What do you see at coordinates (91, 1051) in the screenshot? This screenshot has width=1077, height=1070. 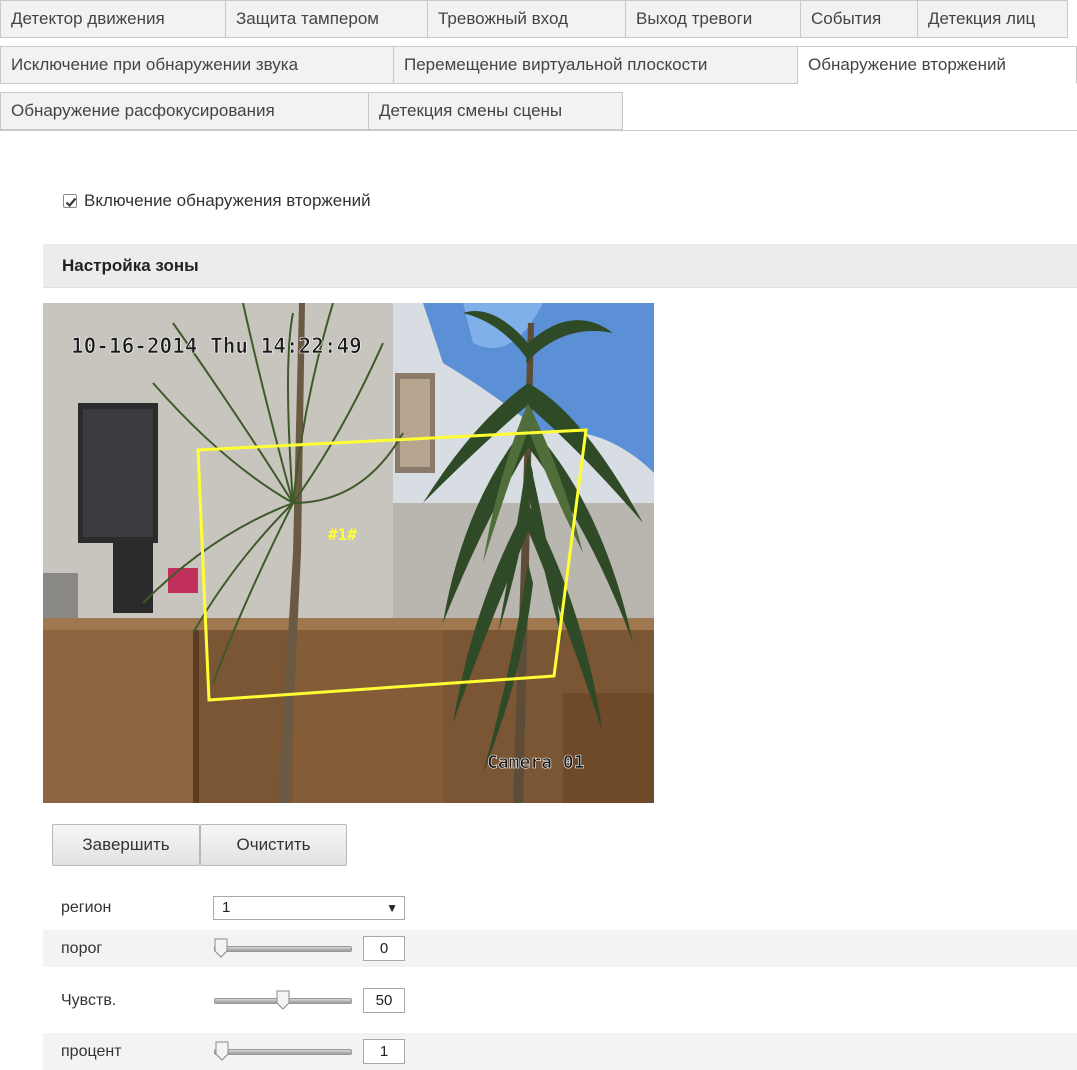 I see `percent-label: процент` at bounding box center [91, 1051].